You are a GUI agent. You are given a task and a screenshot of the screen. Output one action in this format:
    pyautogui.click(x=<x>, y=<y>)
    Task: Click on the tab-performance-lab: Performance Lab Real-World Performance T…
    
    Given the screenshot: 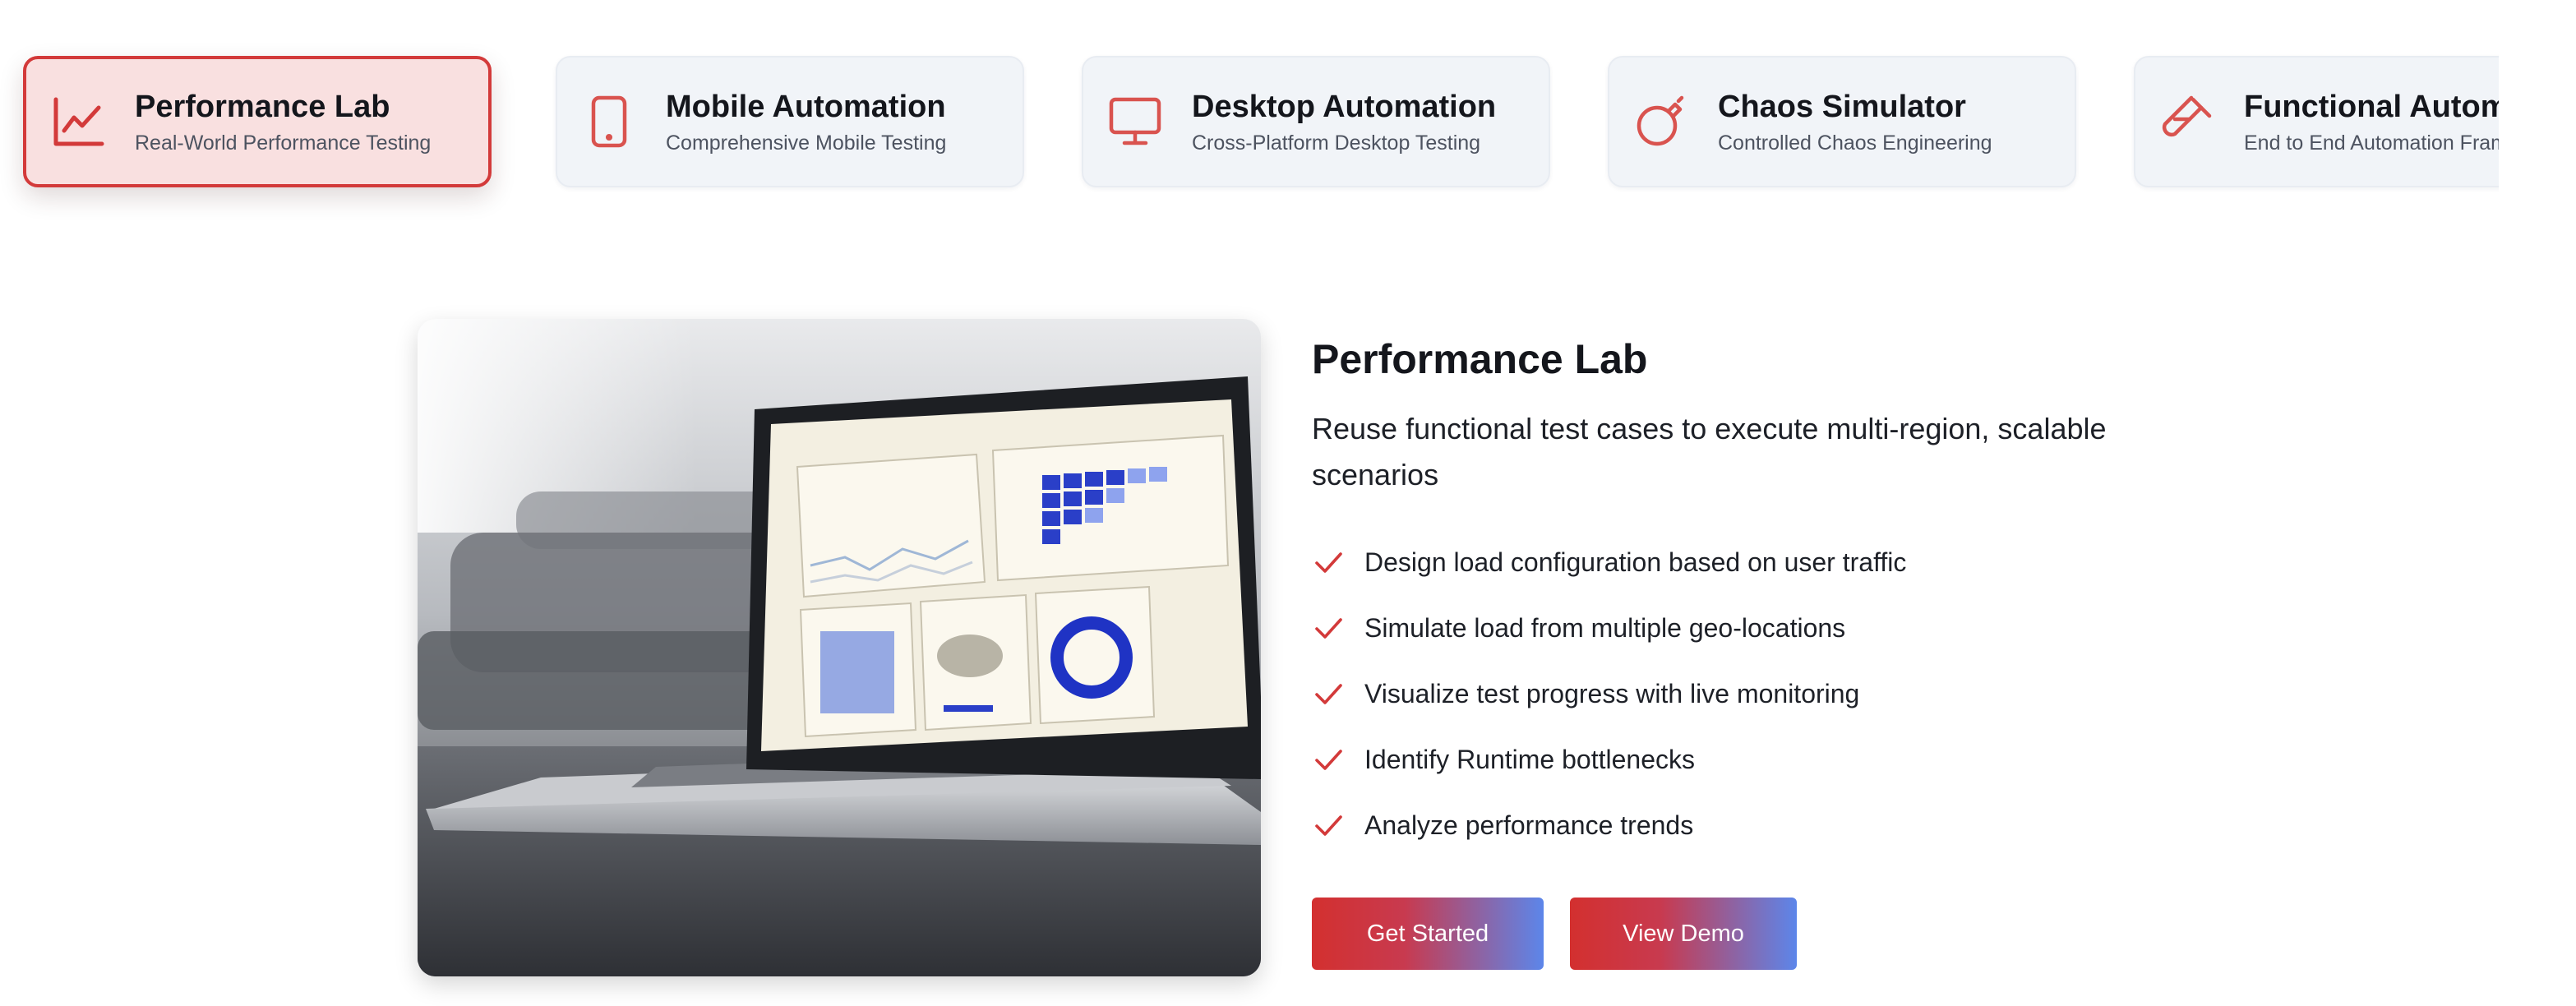 What is the action you would take?
    pyautogui.click(x=257, y=121)
    